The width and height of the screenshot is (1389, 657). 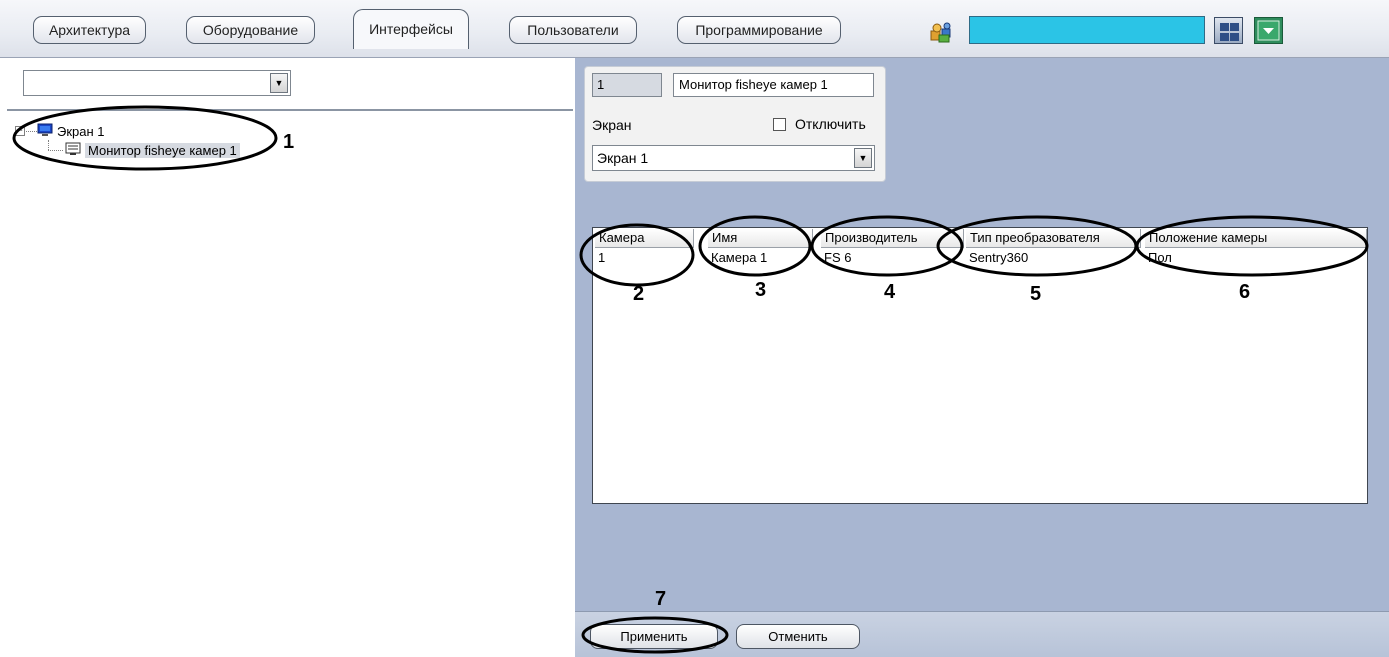 What do you see at coordinates (623, 158) in the screenshot?
I see `screen-select-value: Экран 1` at bounding box center [623, 158].